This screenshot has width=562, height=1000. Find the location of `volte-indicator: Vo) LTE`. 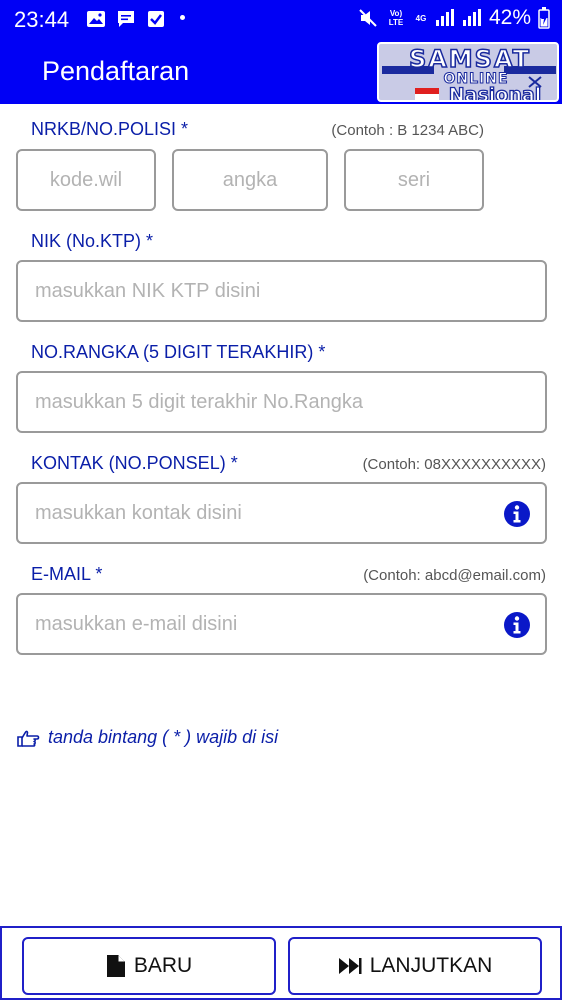

volte-indicator: Vo) LTE is located at coordinates (396, 18).